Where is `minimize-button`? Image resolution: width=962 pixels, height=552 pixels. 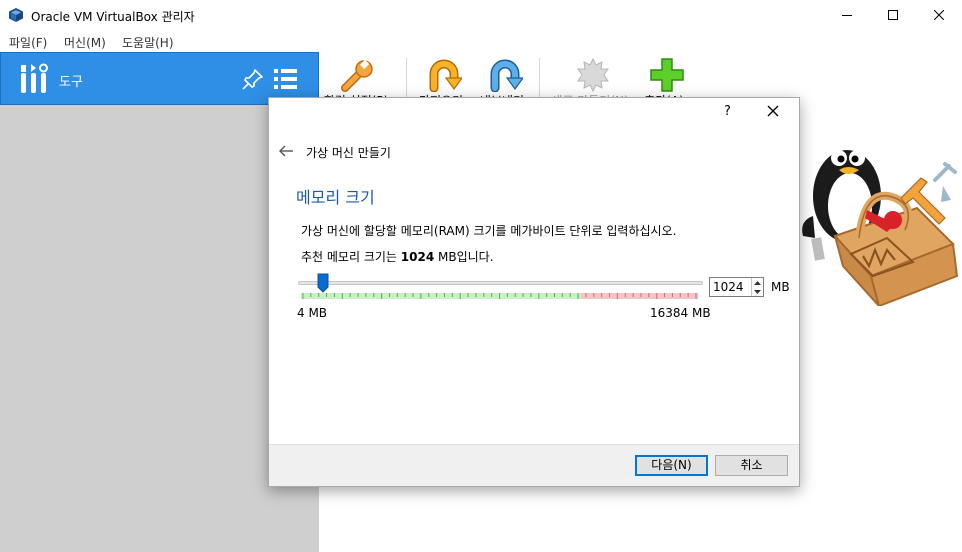 minimize-button is located at coordinates (847, 15).